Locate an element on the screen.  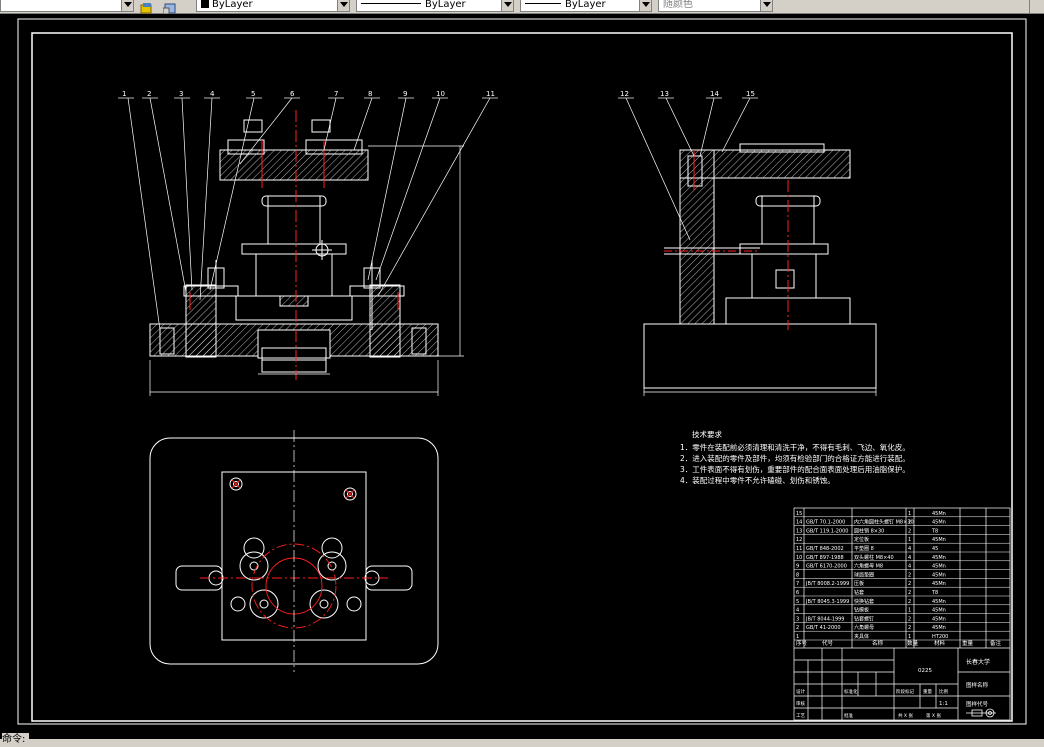
layer-previous-icon is located at coordinates (169, 7).